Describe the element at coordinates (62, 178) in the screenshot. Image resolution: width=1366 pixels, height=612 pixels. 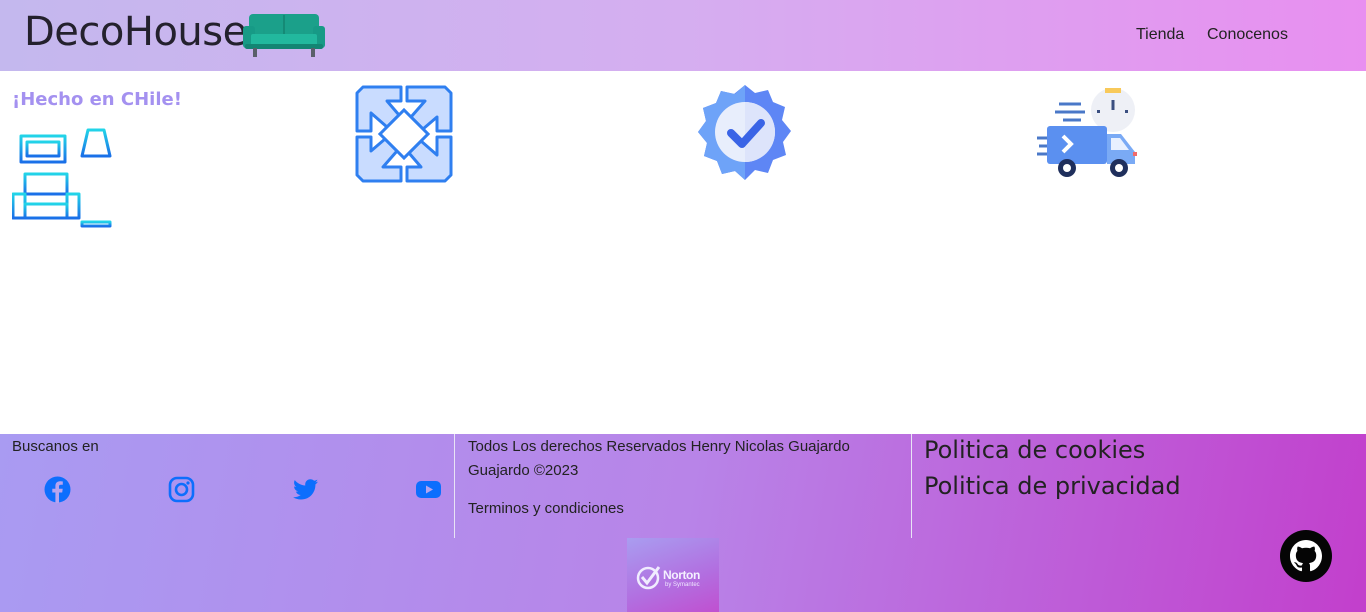
I see `living-room-icon` at that location.